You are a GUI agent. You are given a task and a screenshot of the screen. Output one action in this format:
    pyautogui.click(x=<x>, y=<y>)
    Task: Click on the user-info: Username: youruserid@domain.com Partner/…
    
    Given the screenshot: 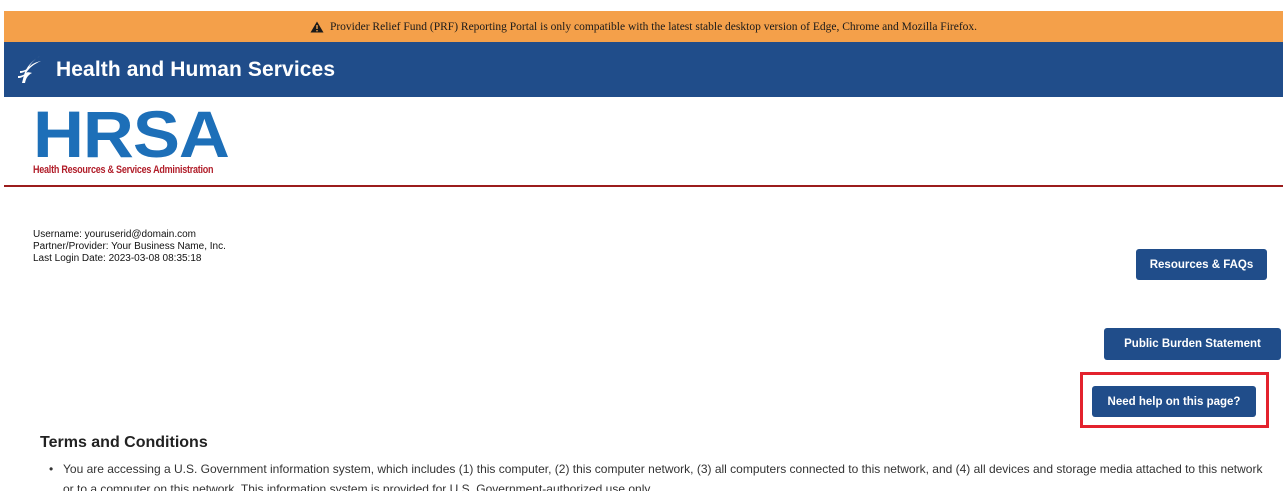 What is the action you would take?
    pyautogui.click(x=129, y=247)
    